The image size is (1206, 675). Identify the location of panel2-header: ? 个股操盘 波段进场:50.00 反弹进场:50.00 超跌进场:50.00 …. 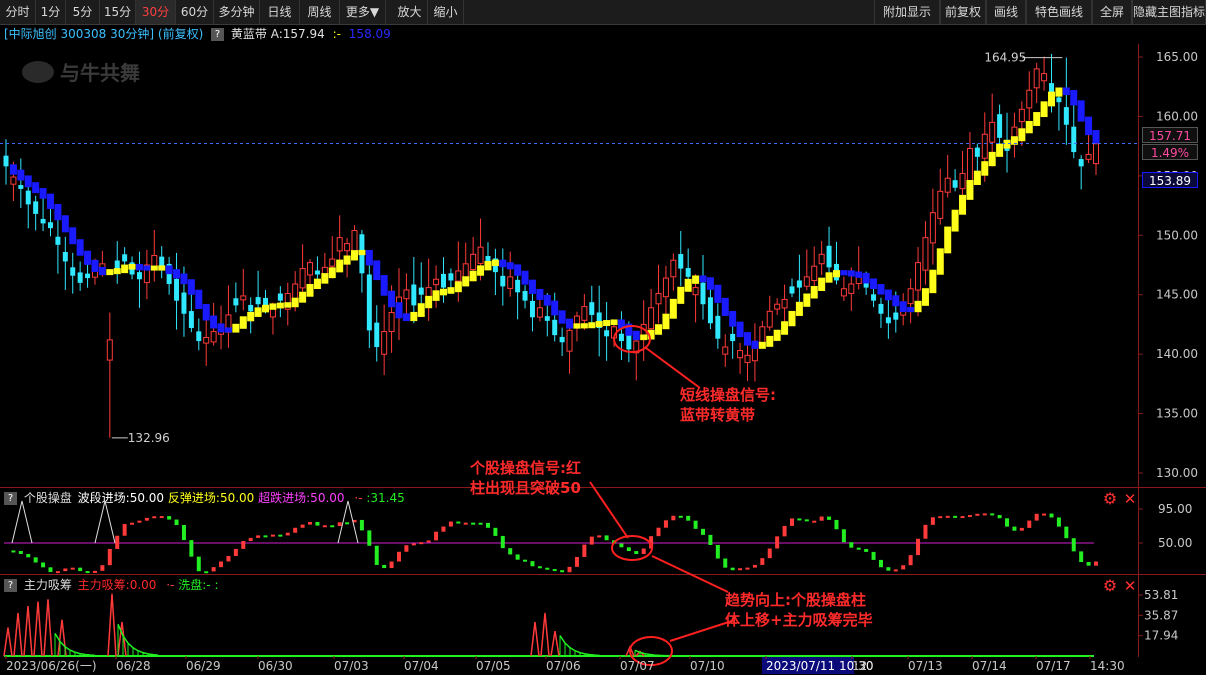
(202, 498).